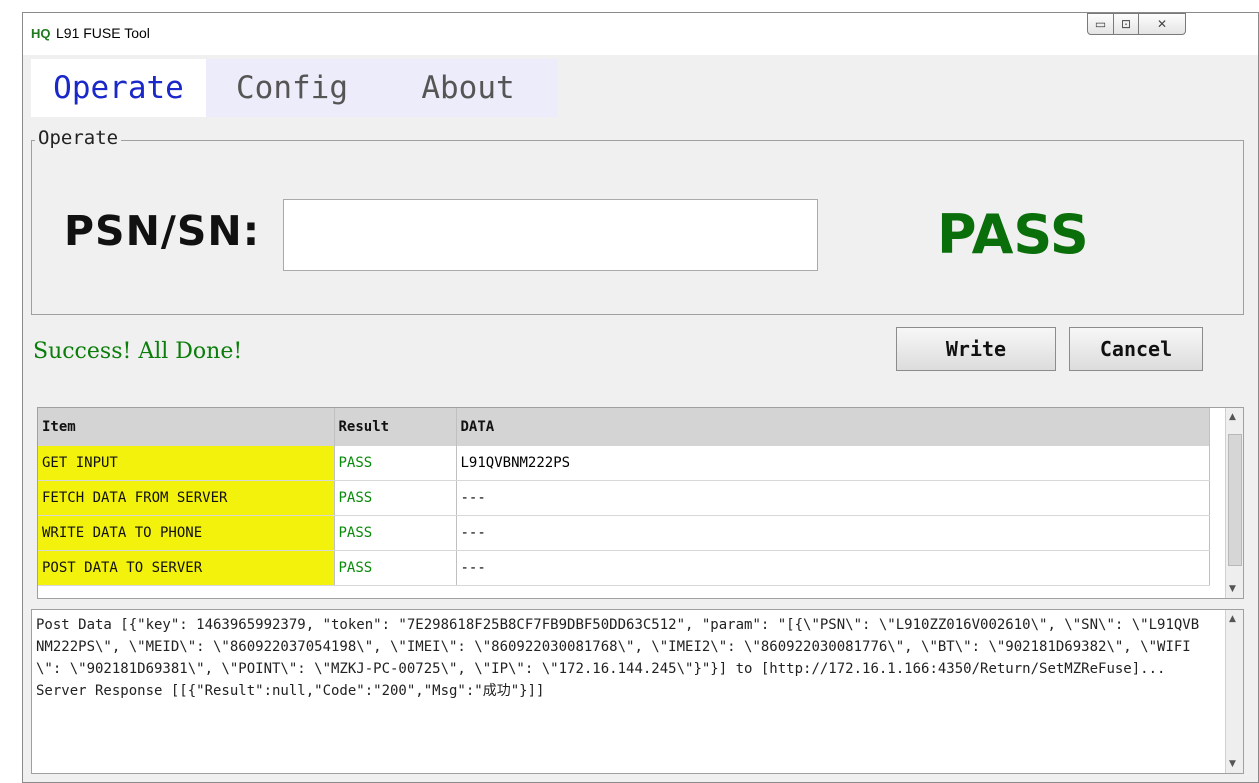 The image size is (1259, 783). Describe the element at coordinates (468, 88) in the screenshot. I see `tab-about: About` at that location.